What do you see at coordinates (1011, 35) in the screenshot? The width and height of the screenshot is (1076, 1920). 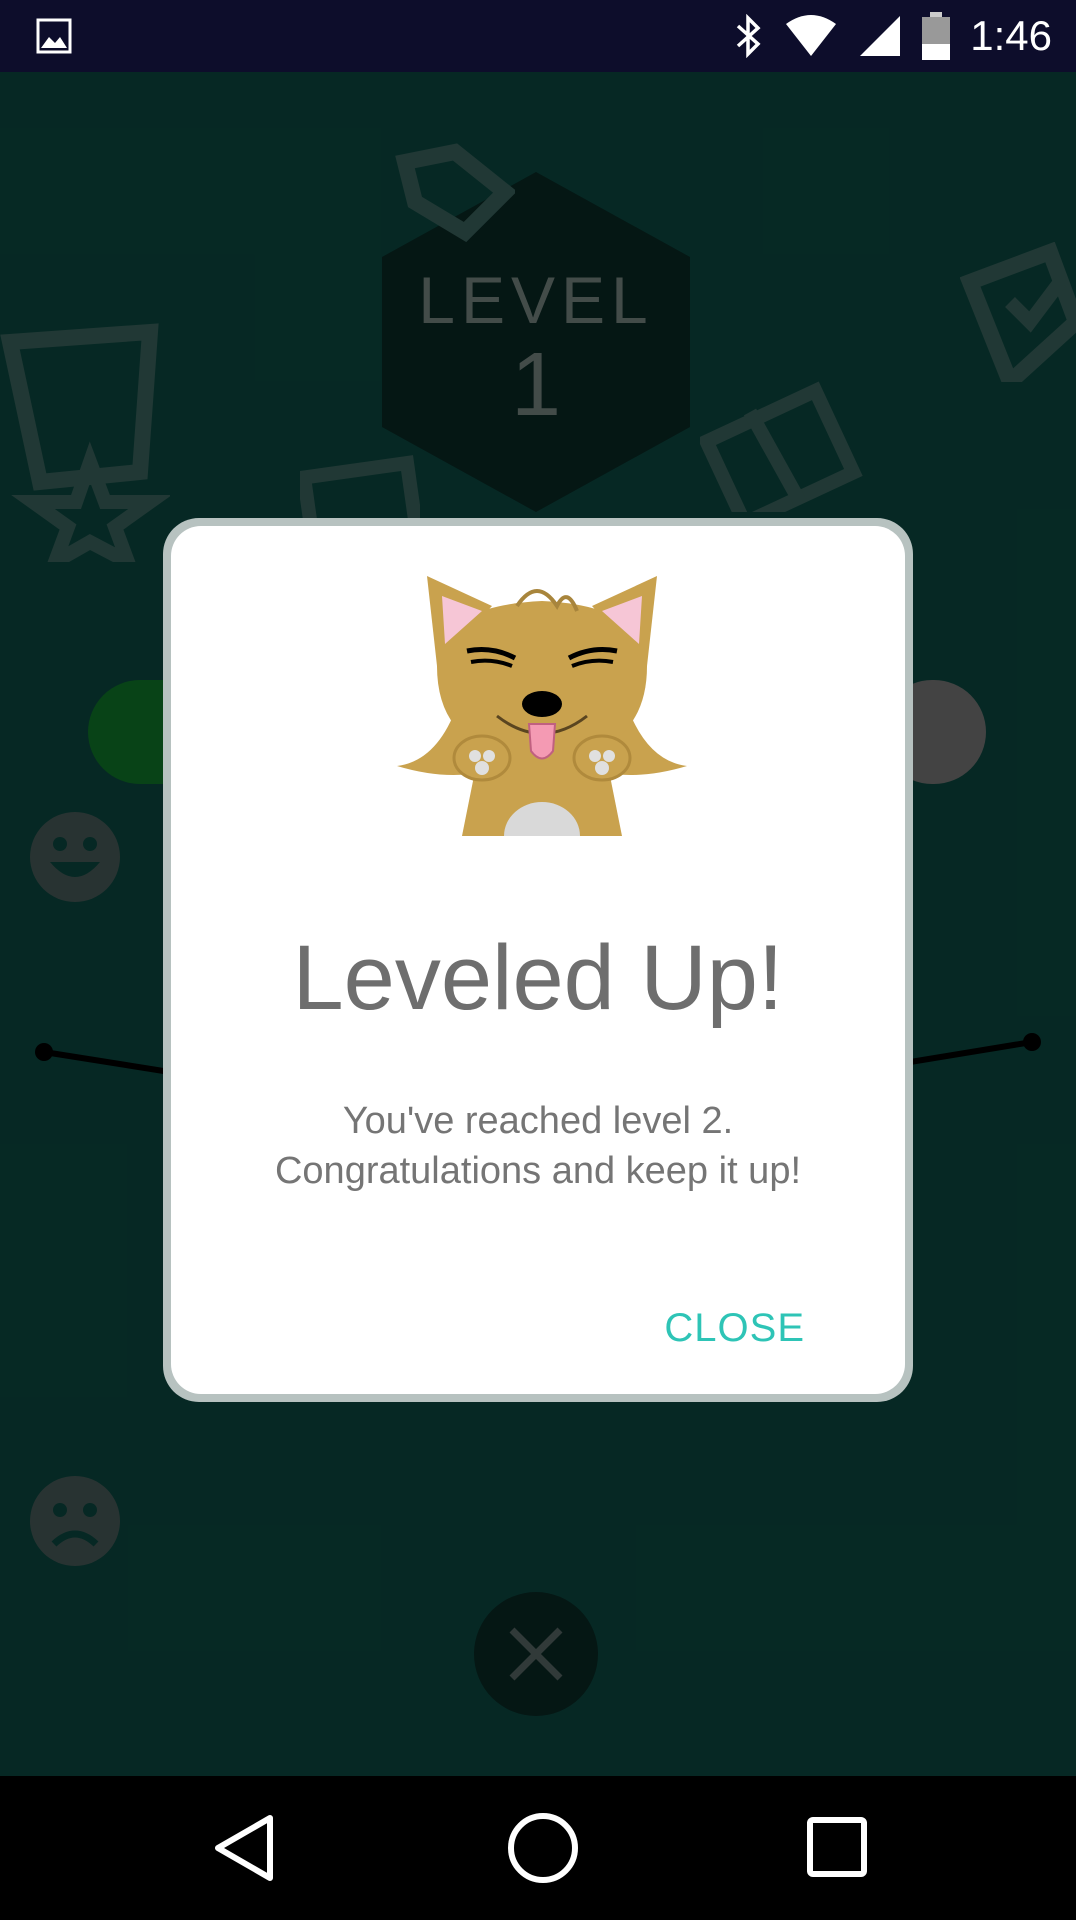 I see `clock: 1:46` at bounding box center [1011, 35].